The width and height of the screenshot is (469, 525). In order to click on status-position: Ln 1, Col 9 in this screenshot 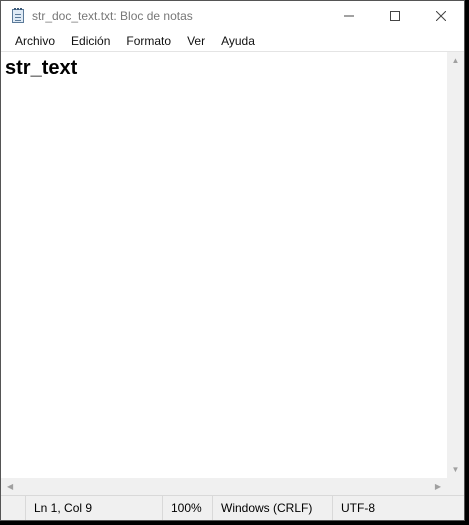, I will do `click(93, 508)`.